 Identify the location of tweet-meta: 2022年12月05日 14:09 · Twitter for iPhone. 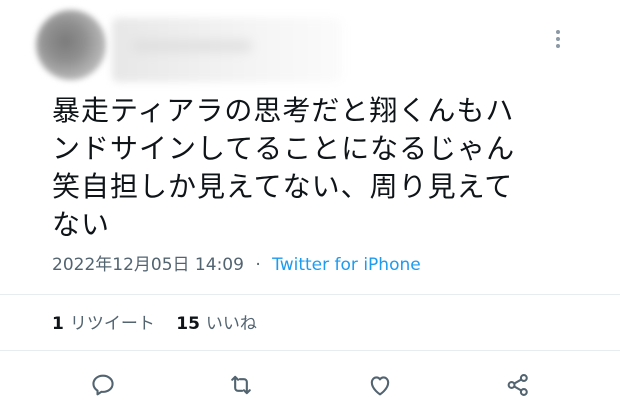
(236, 265).